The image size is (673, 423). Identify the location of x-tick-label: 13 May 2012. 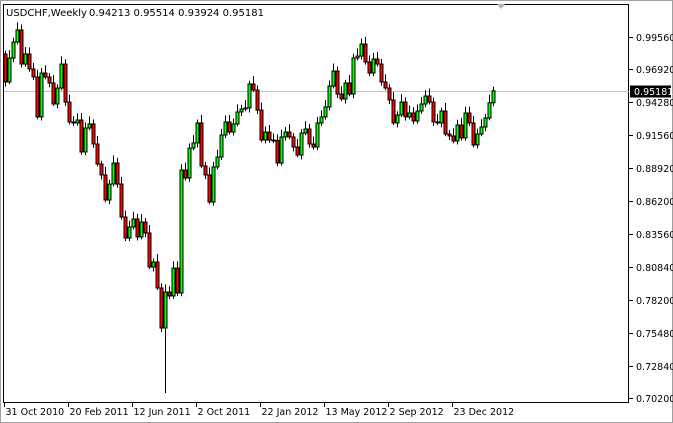
(357, 412).